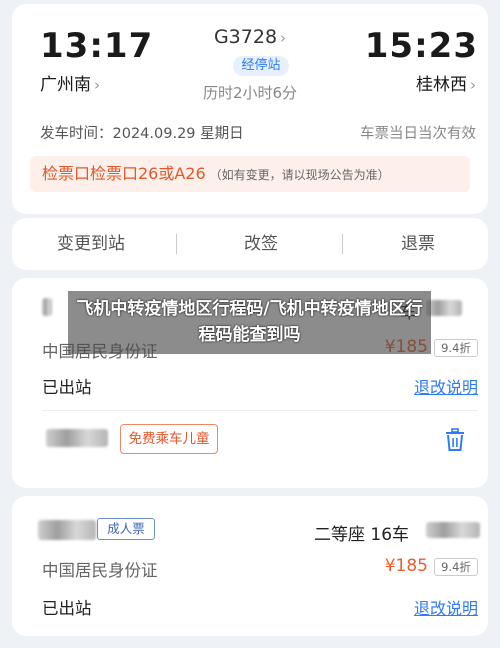 The height and width of the screenshot is (648, 500). What do you see at coordinates (91, 244) in the screenshot?
I see `change-station-button: 变更到站` at bounding box center [91, 244].